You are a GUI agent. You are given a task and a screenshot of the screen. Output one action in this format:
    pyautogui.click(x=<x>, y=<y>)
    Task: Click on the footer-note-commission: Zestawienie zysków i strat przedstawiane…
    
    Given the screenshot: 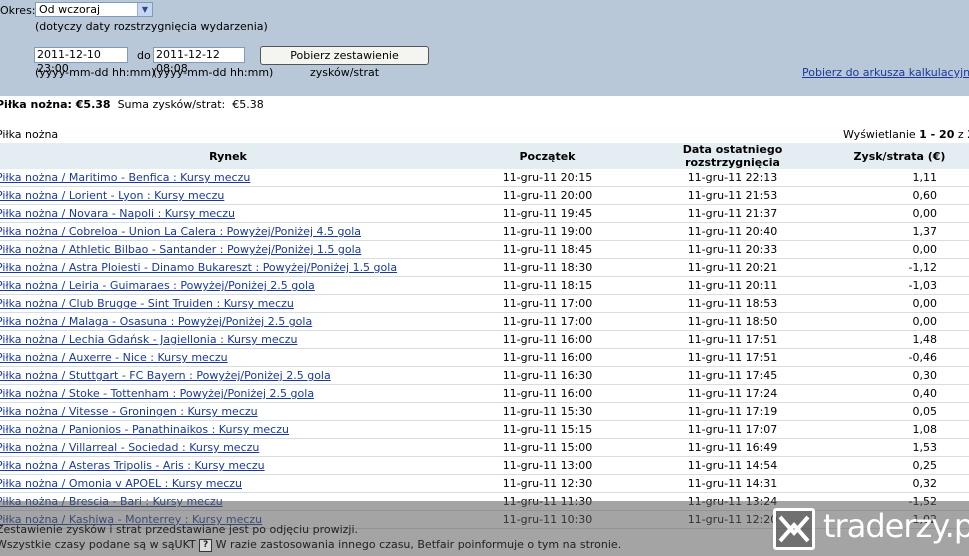 What is the action you would take?
    pyautogui.click(x=179, y=529)
    